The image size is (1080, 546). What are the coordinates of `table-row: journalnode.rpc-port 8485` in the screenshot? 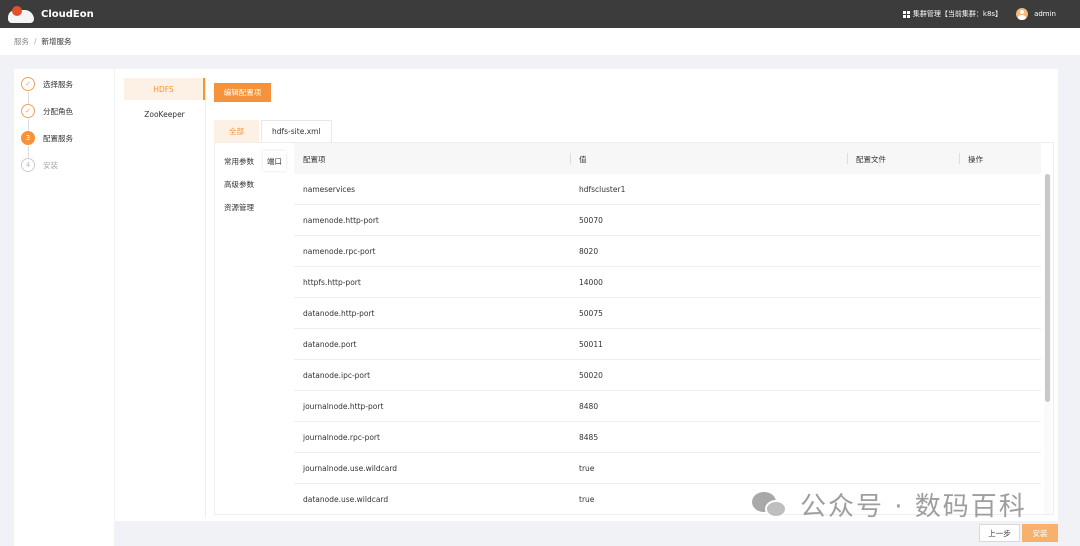 It's located at (667, 437).